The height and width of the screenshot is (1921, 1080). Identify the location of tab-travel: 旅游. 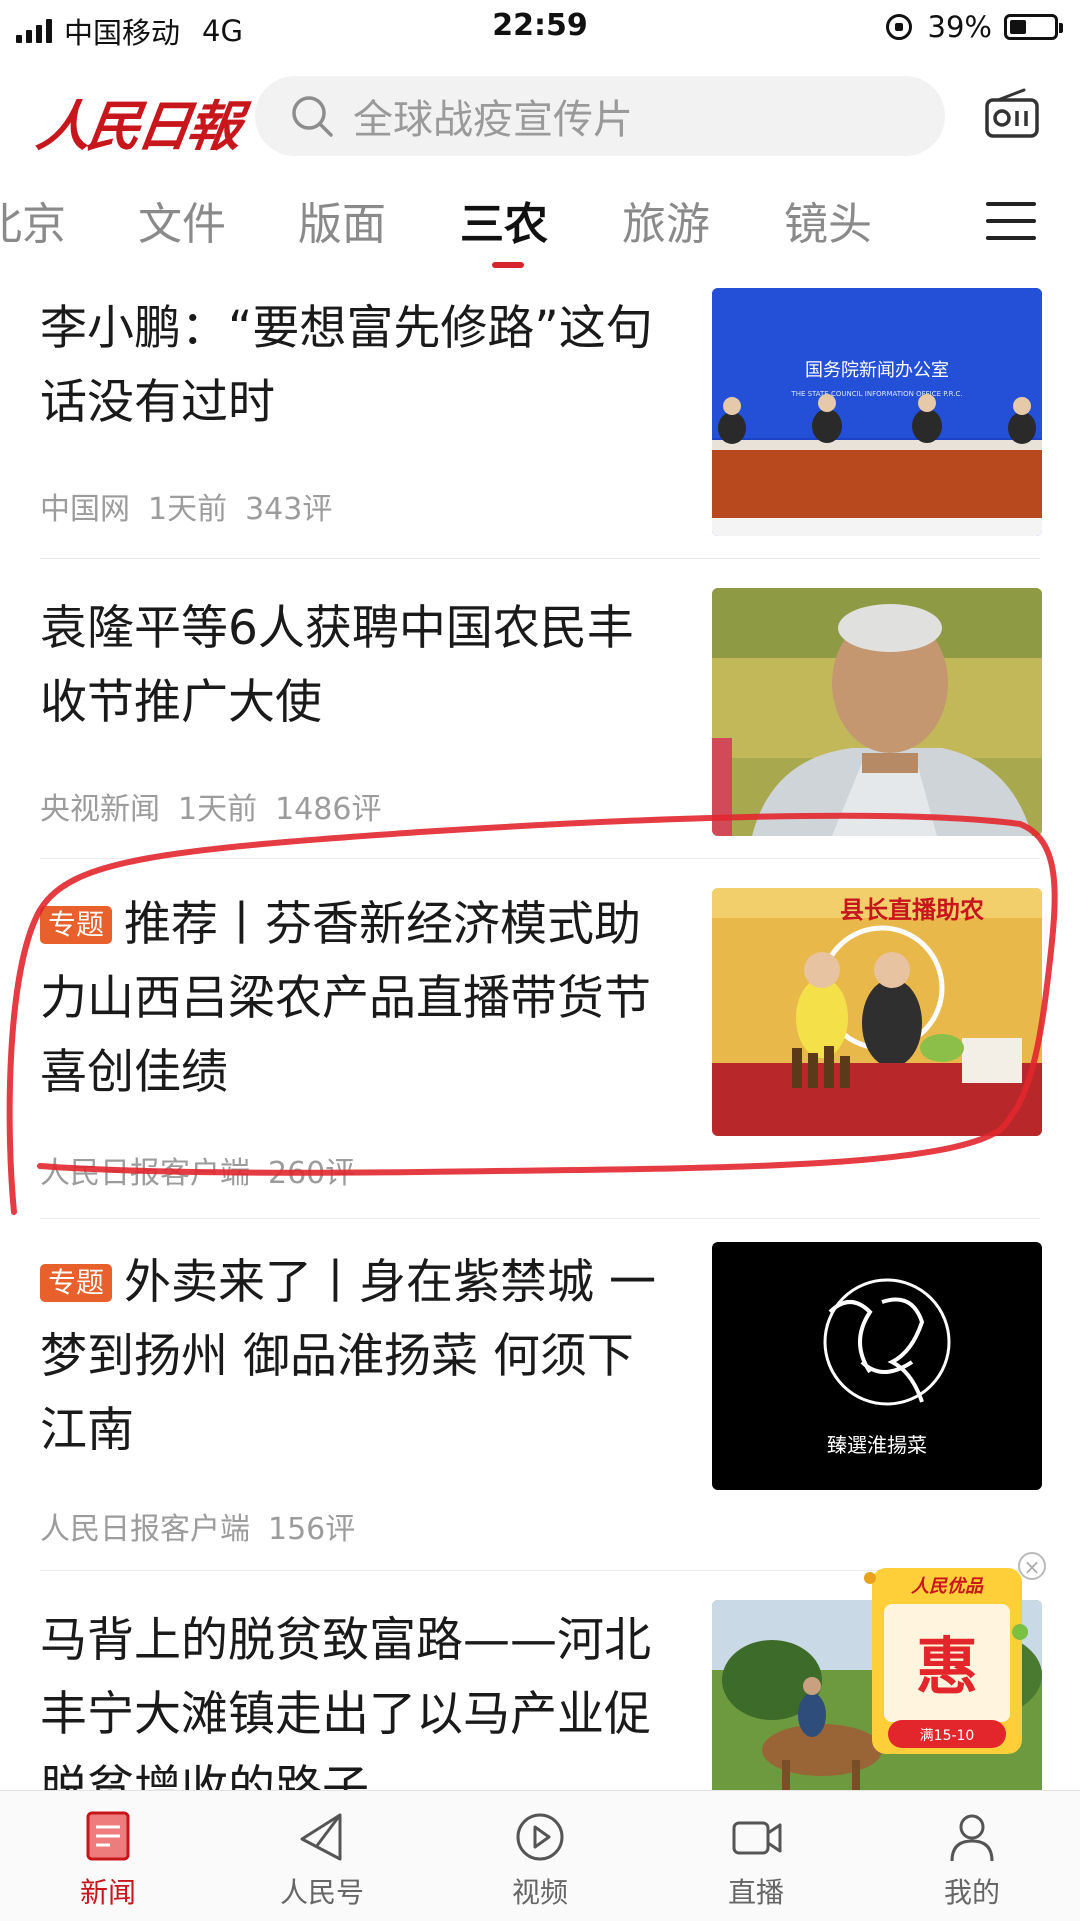
(666, 220).